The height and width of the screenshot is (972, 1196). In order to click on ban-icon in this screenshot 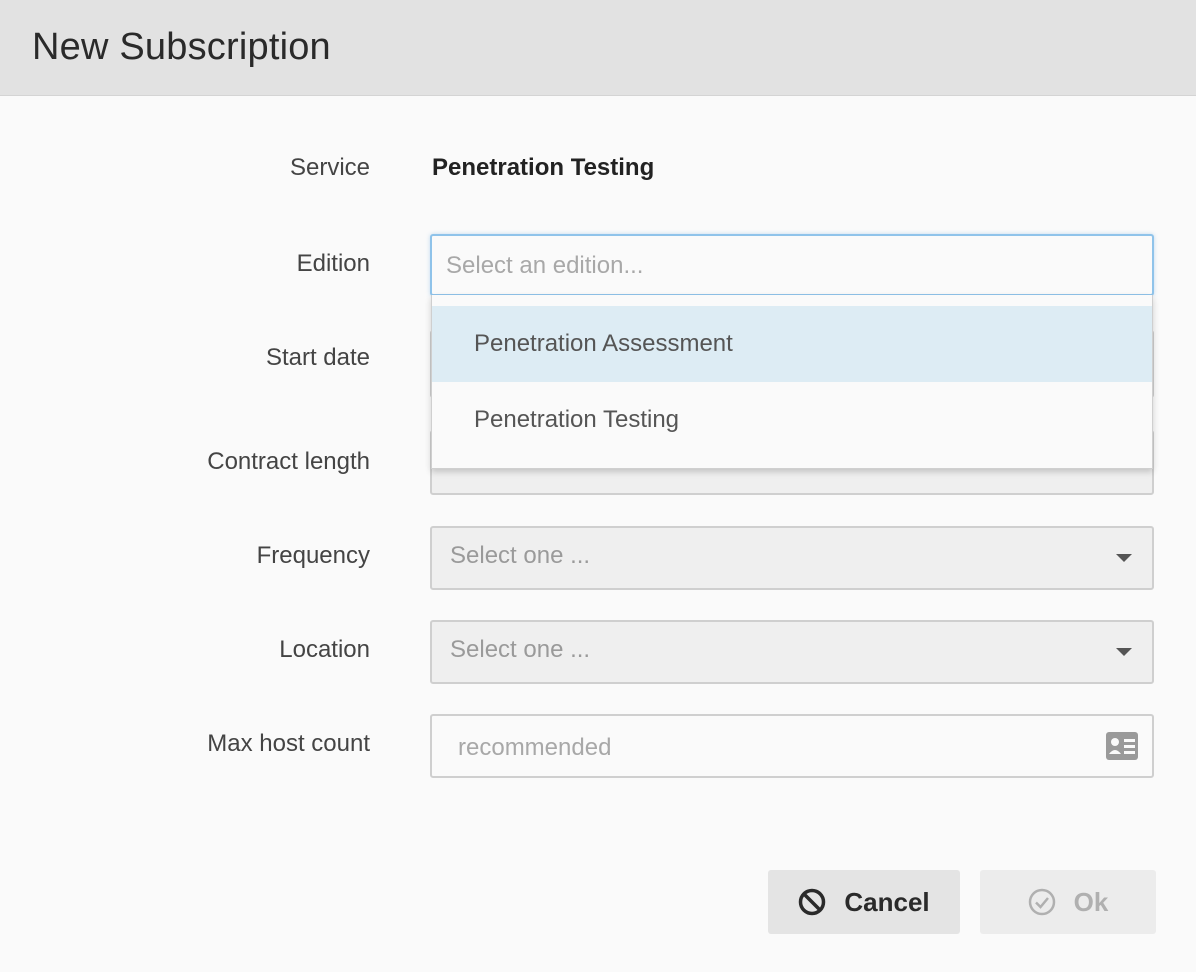, I will do `click(812, 902)`.